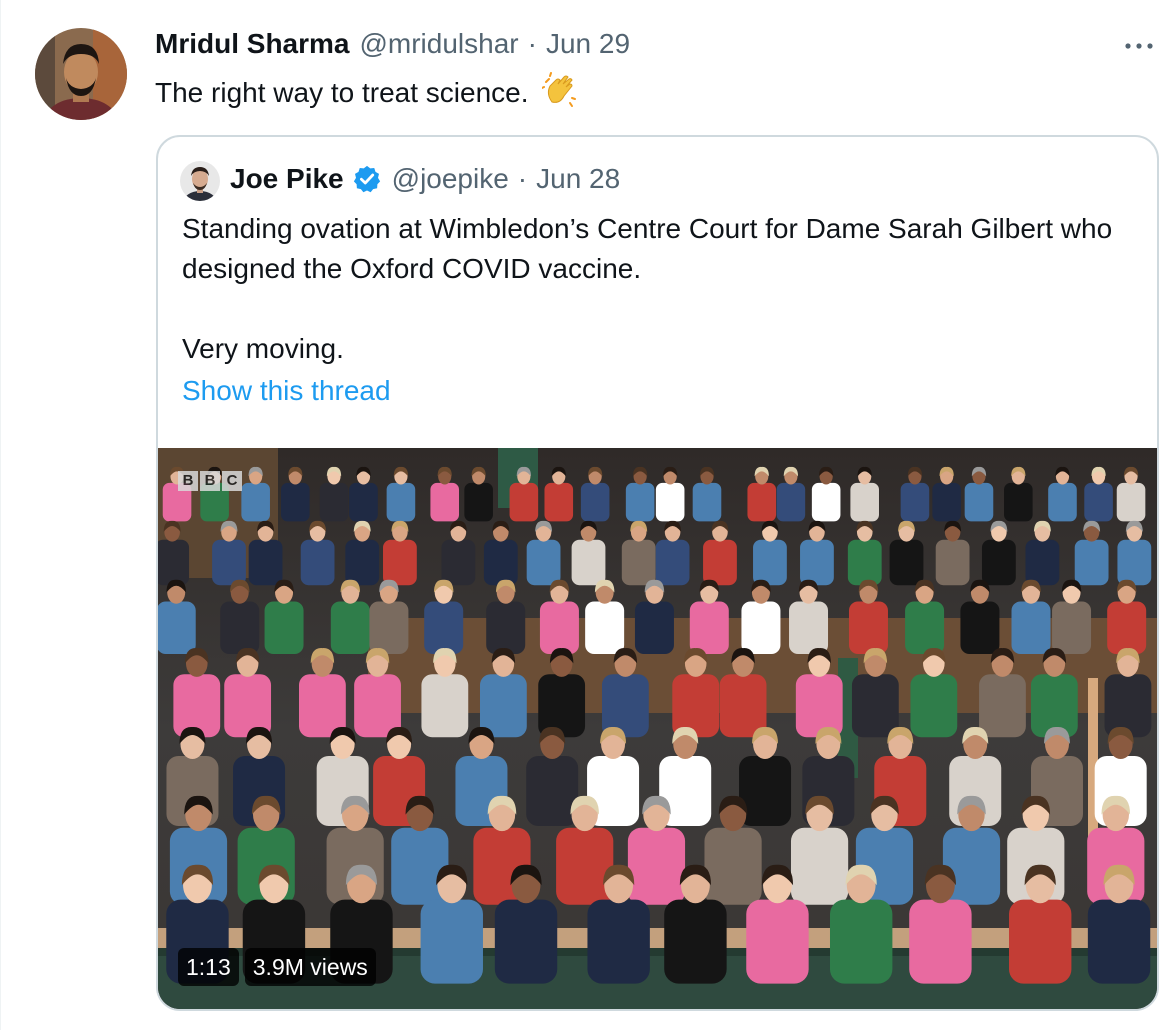 The width and height of the screenshot is (1169, 1030). Describe the element at coordinates (367, 179) in the screenshot. I see `verified-badge-icon` at that location.